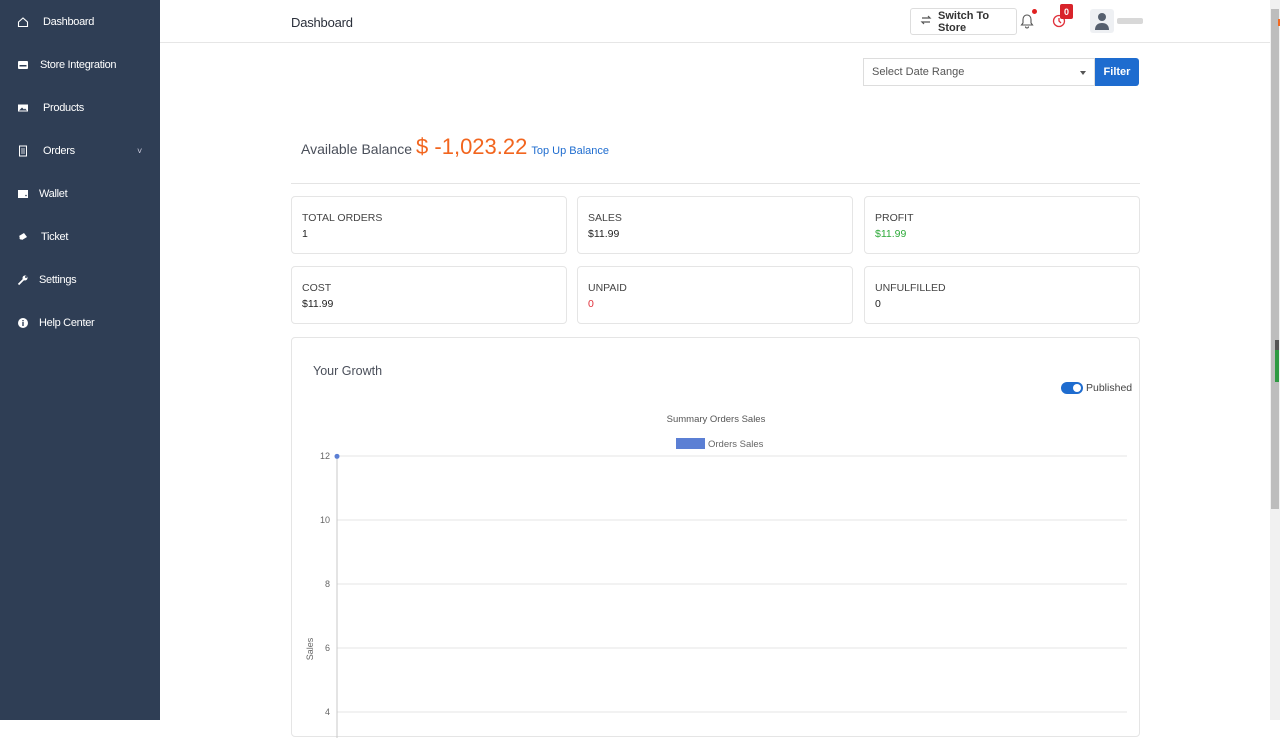 The width and height of the screenshot is (1280, 738). I want to click on stat-title: PROFIT, so click(894, 218).